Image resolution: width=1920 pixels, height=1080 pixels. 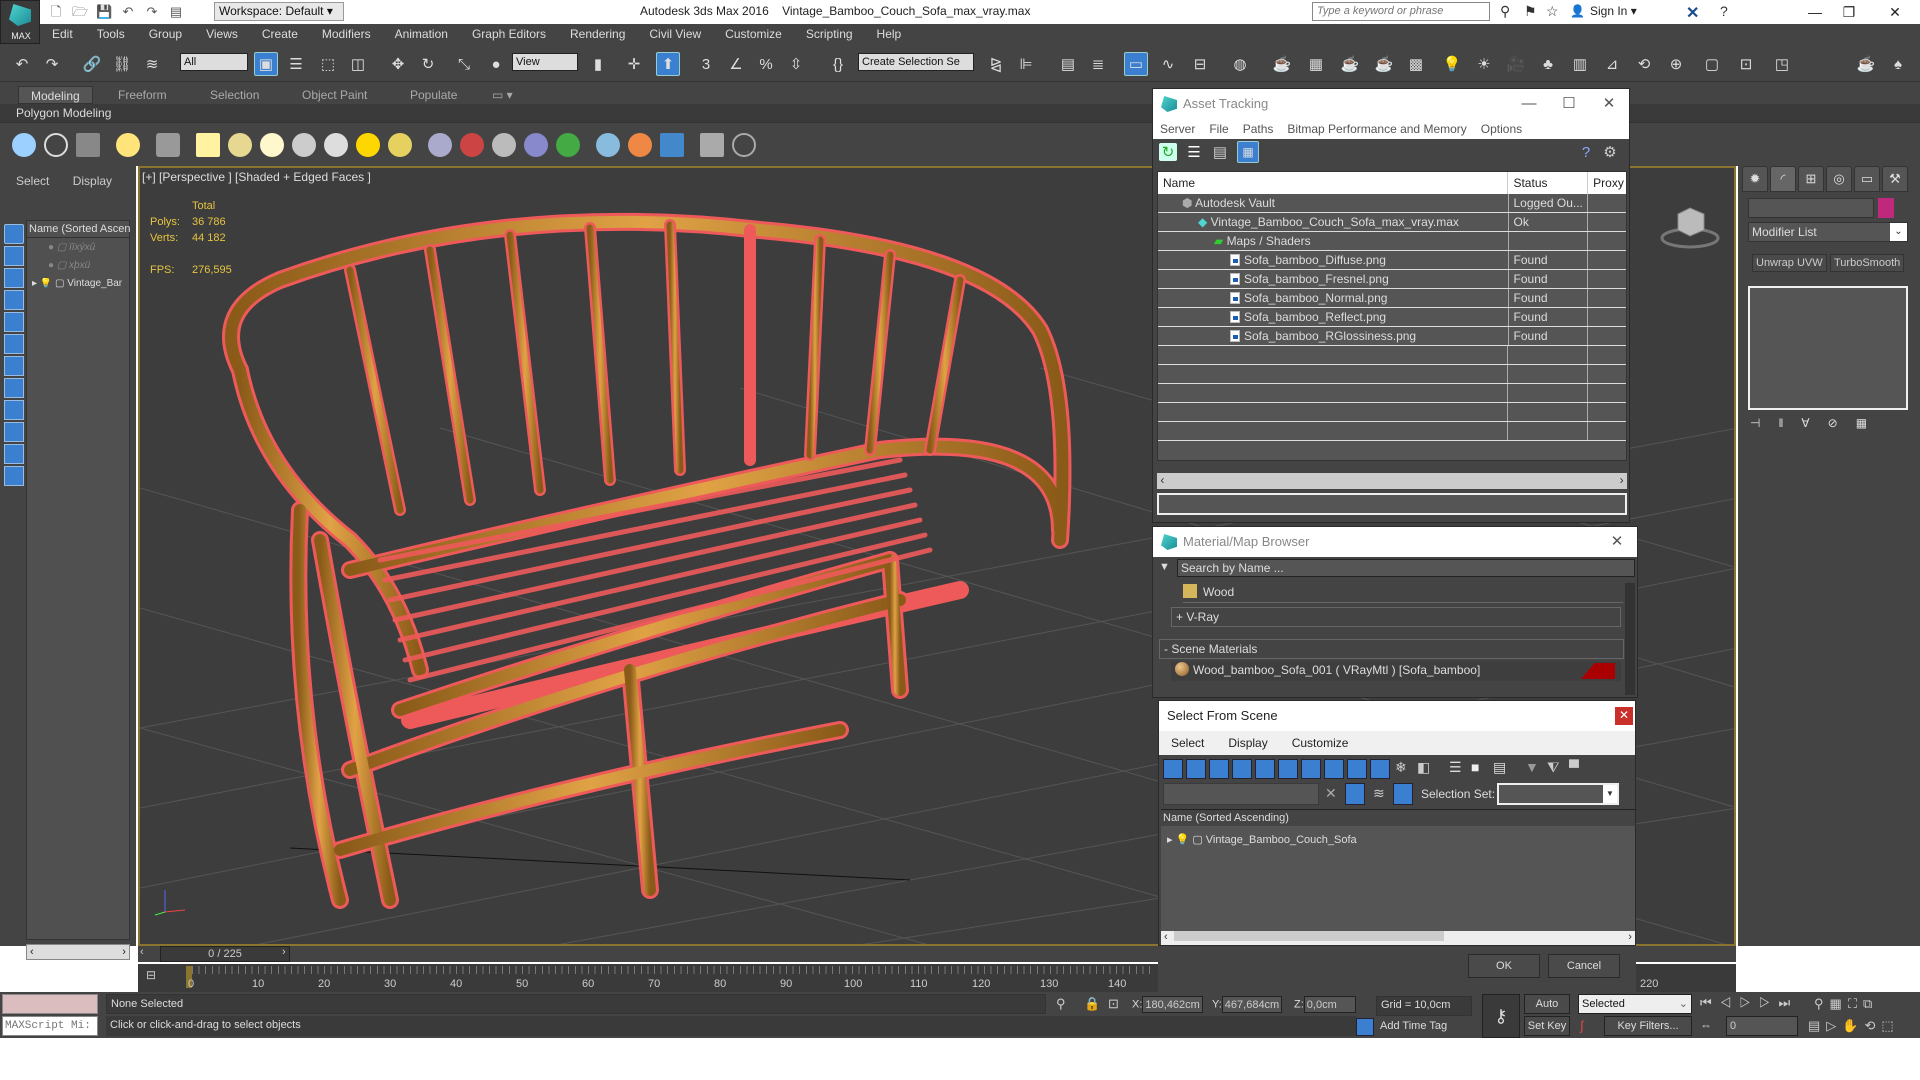 I want to click on menu-rendering: Rendering, so click(x=597, y=34).